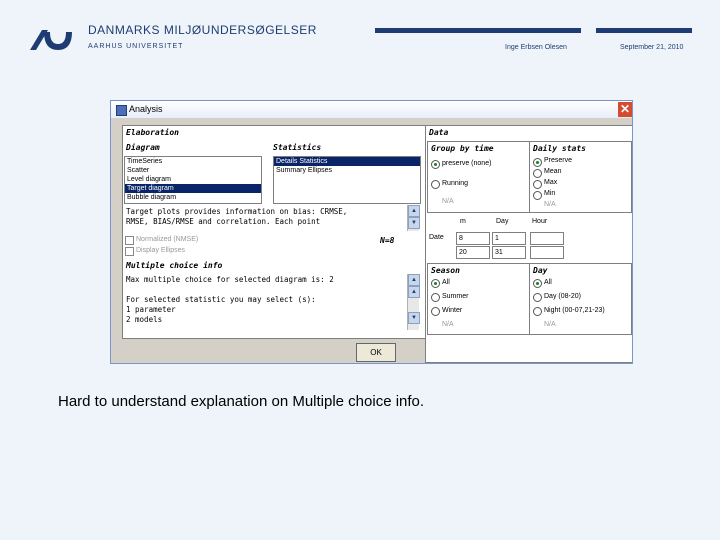 This screenshot has width=720, height=540. Describe the element at coordinates (347, 170) in the screenshot. I see `statistics-item: Summary Ellipses` at that location.